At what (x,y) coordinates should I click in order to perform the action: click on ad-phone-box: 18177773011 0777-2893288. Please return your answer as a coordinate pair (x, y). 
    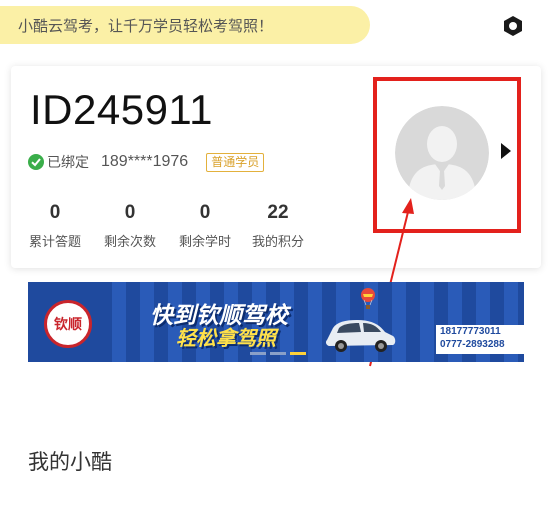
    Looking at the image, I should click on (480, 339).